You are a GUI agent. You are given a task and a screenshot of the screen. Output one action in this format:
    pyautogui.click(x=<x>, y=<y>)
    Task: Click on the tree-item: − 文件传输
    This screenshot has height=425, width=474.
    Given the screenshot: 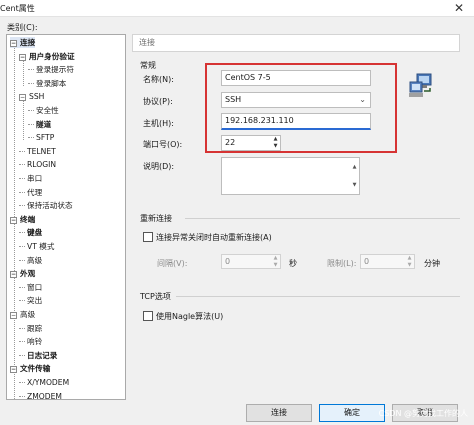 What is the action you would take?
    pyautogui.click(x=30, y=368)
    